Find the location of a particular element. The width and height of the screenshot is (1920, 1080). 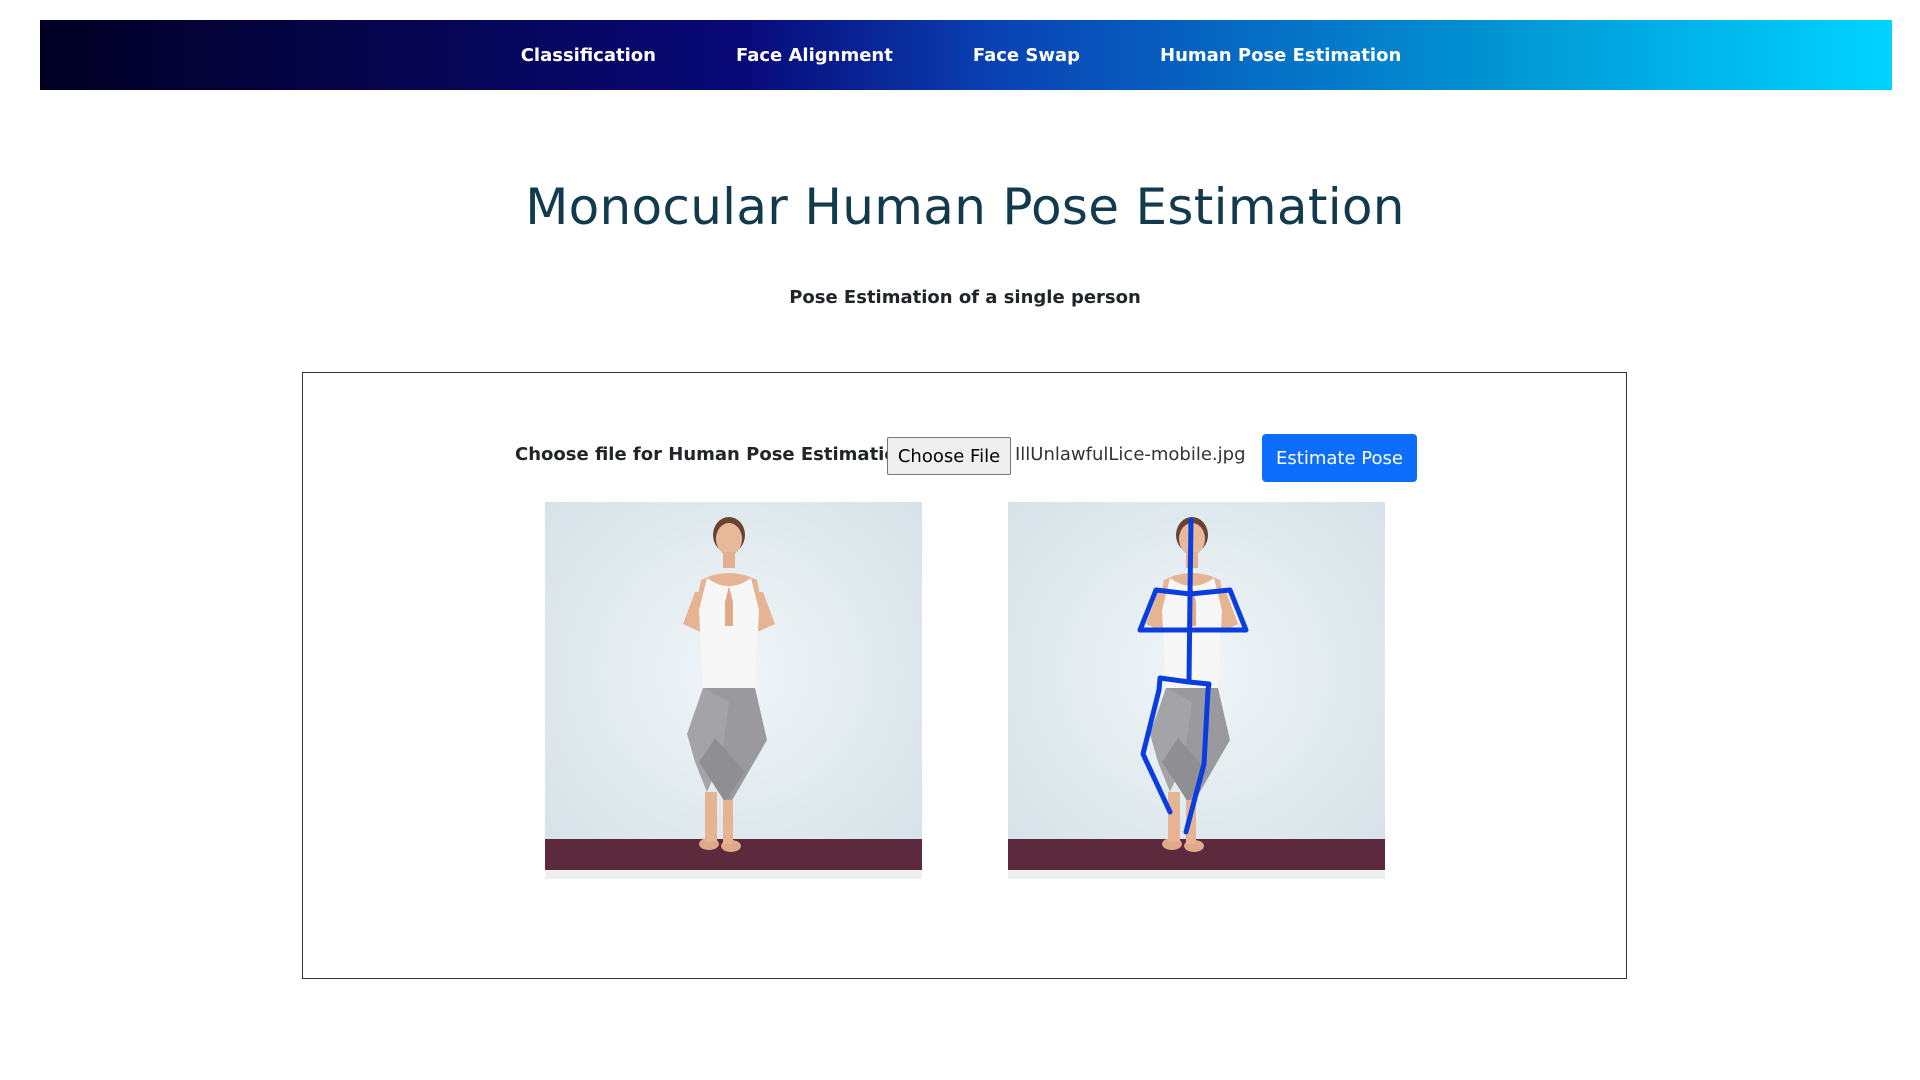

pose-result-image is located at coordinates (1196, 690).